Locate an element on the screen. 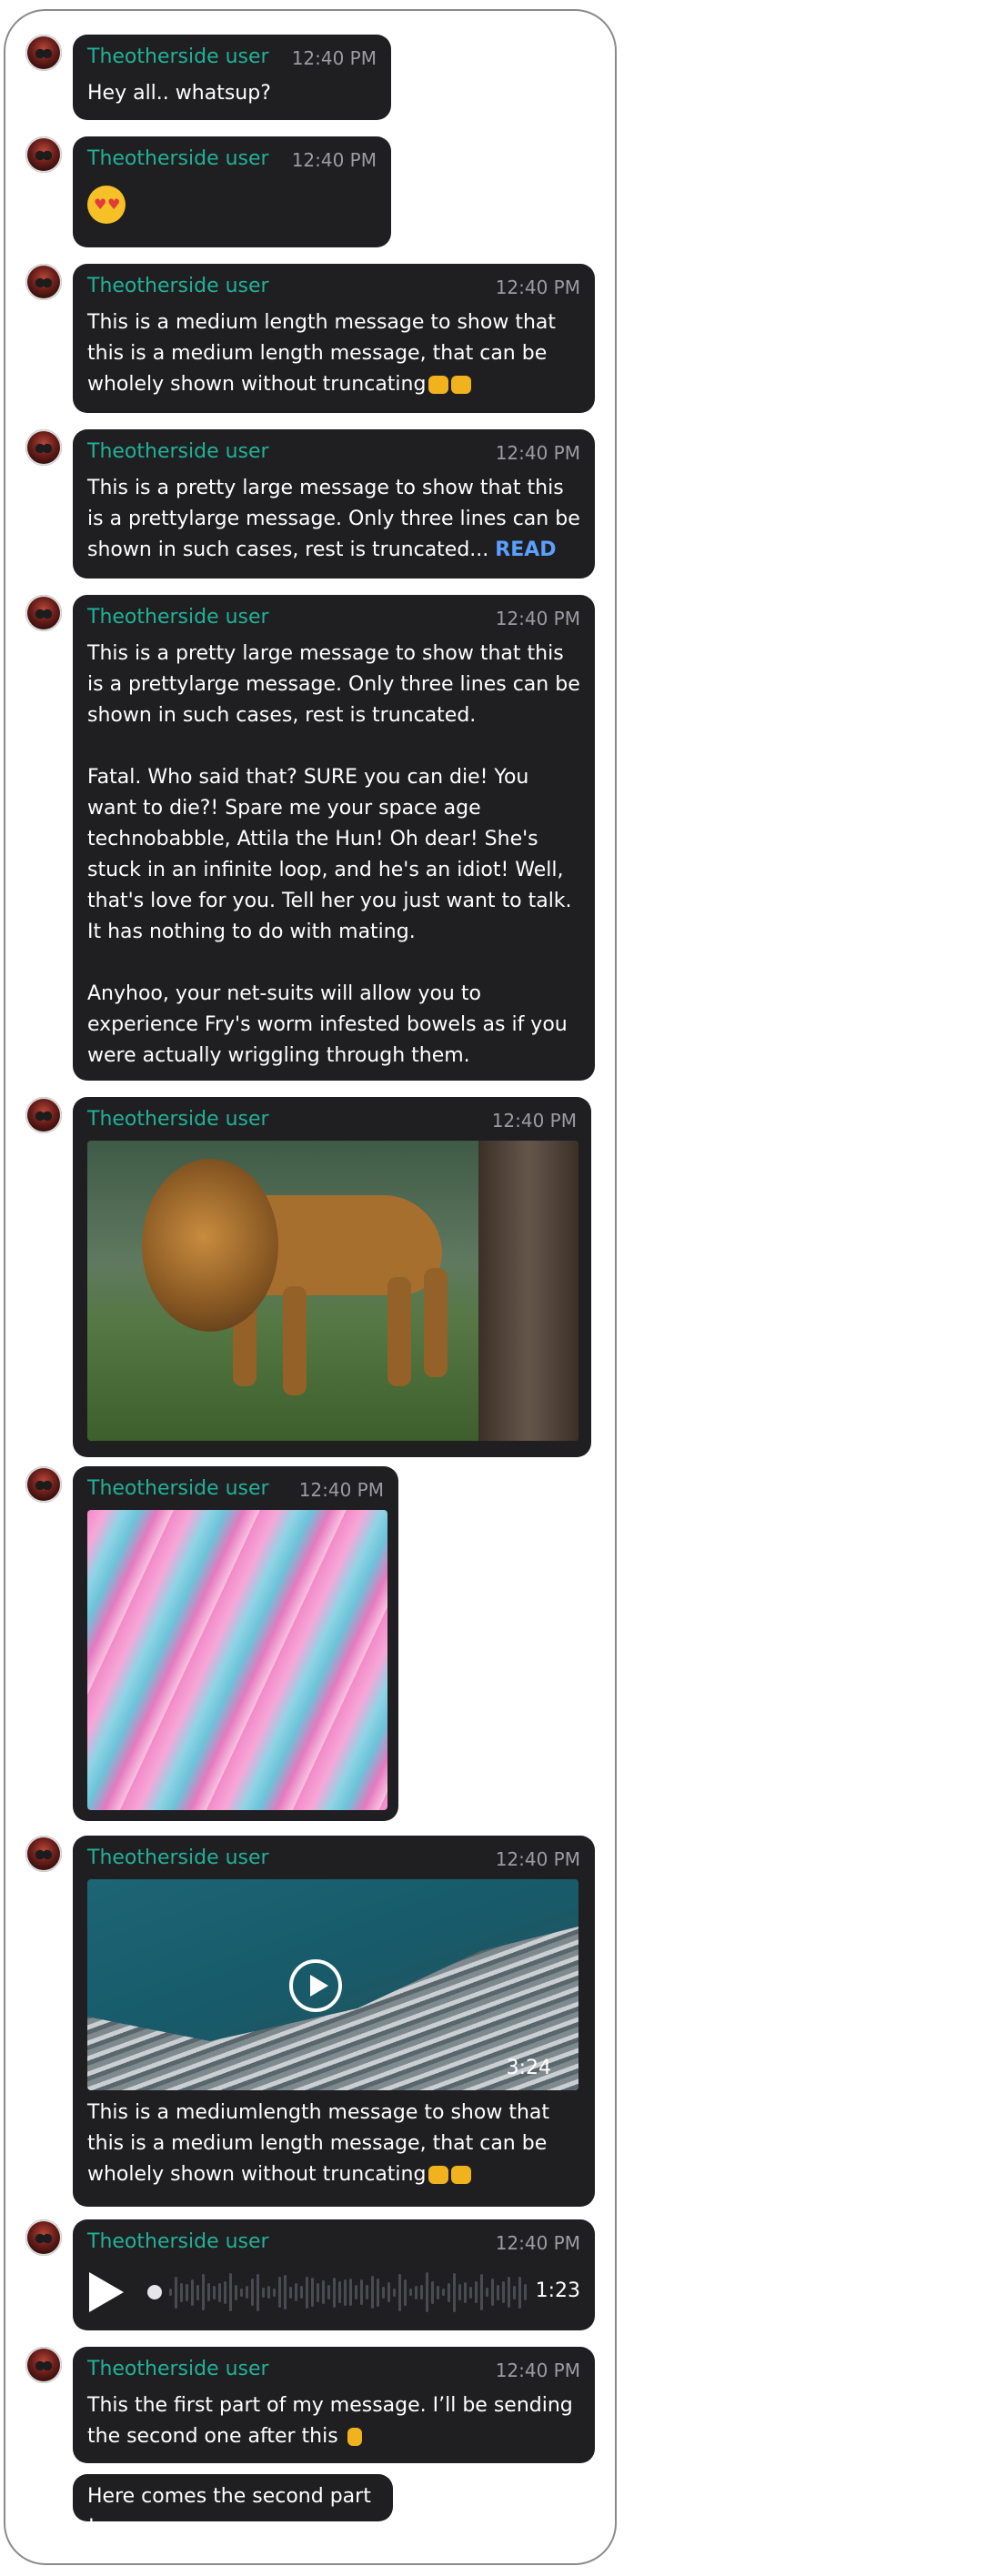  read-more-link: READ is located at coordinates (525, 549).